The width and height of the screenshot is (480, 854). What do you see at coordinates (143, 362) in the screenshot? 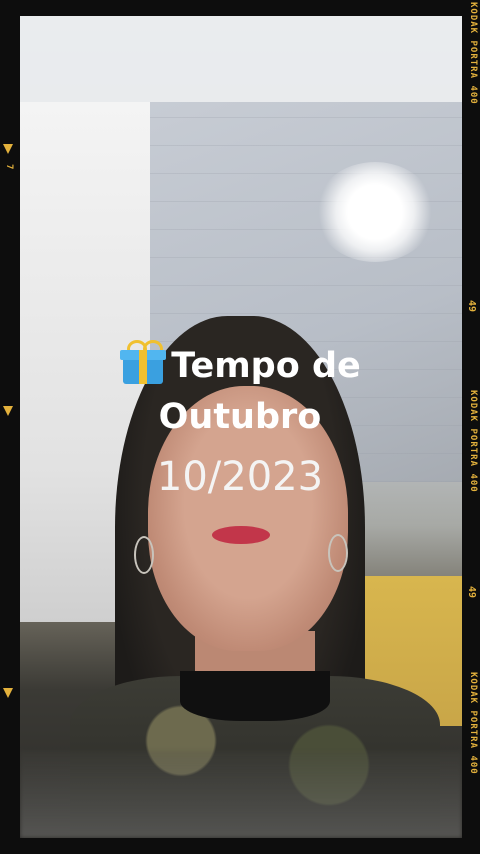
I see `gift-icon` at bounding box center [143, 362].